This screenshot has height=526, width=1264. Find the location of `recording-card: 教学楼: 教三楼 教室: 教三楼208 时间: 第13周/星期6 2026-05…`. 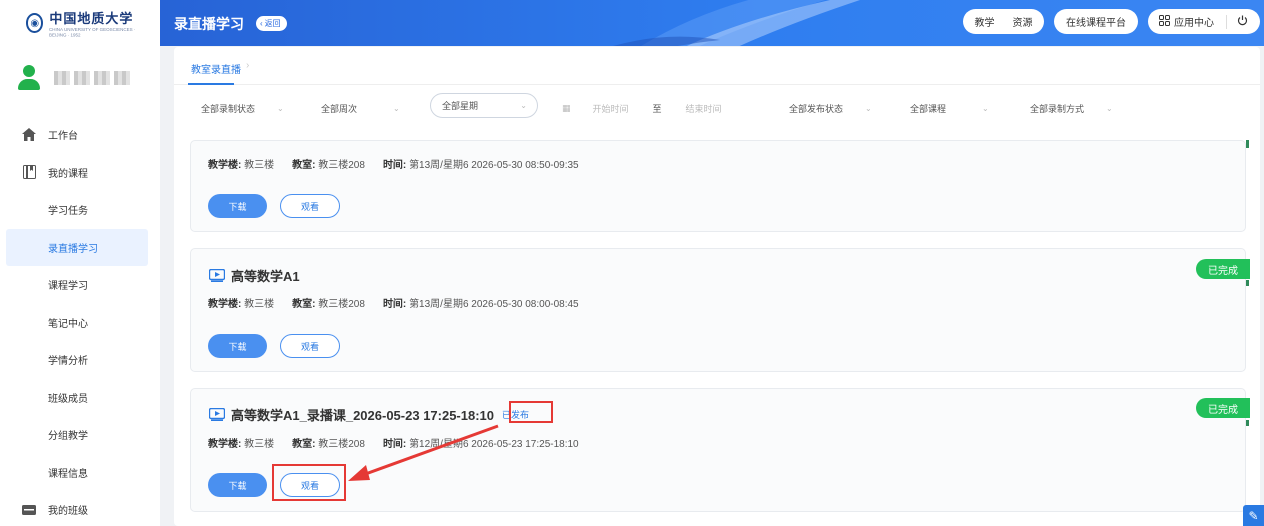

recording-card: 教学楼: 教三楼 教室: 教三楼208 时间: 第13周/星期6 2026-05… is located at coordinates (718, 186).